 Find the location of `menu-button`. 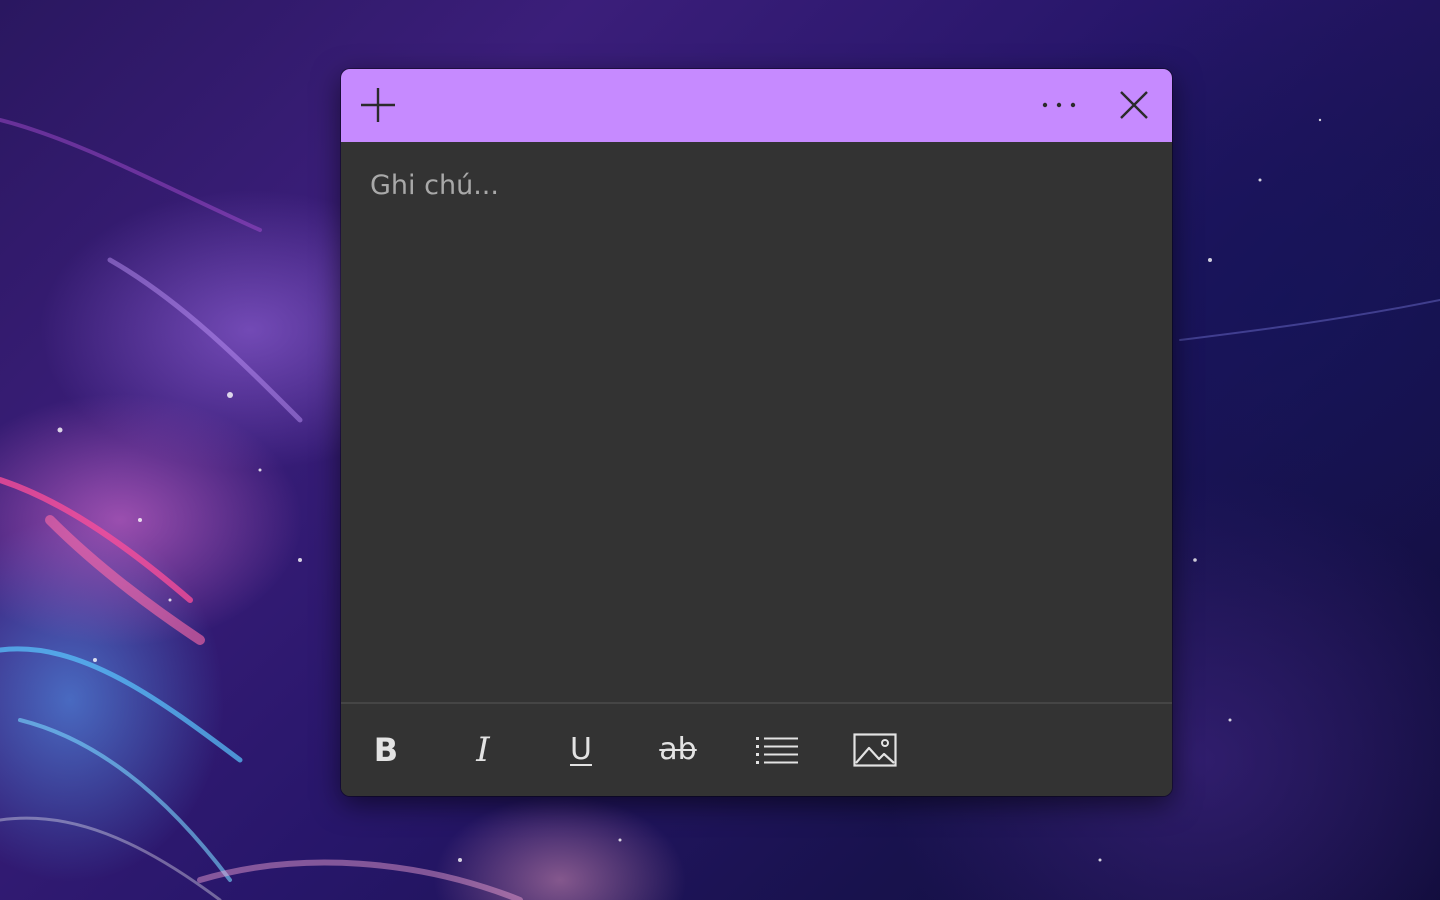

menu-button is located at coordinates (1059, 105).